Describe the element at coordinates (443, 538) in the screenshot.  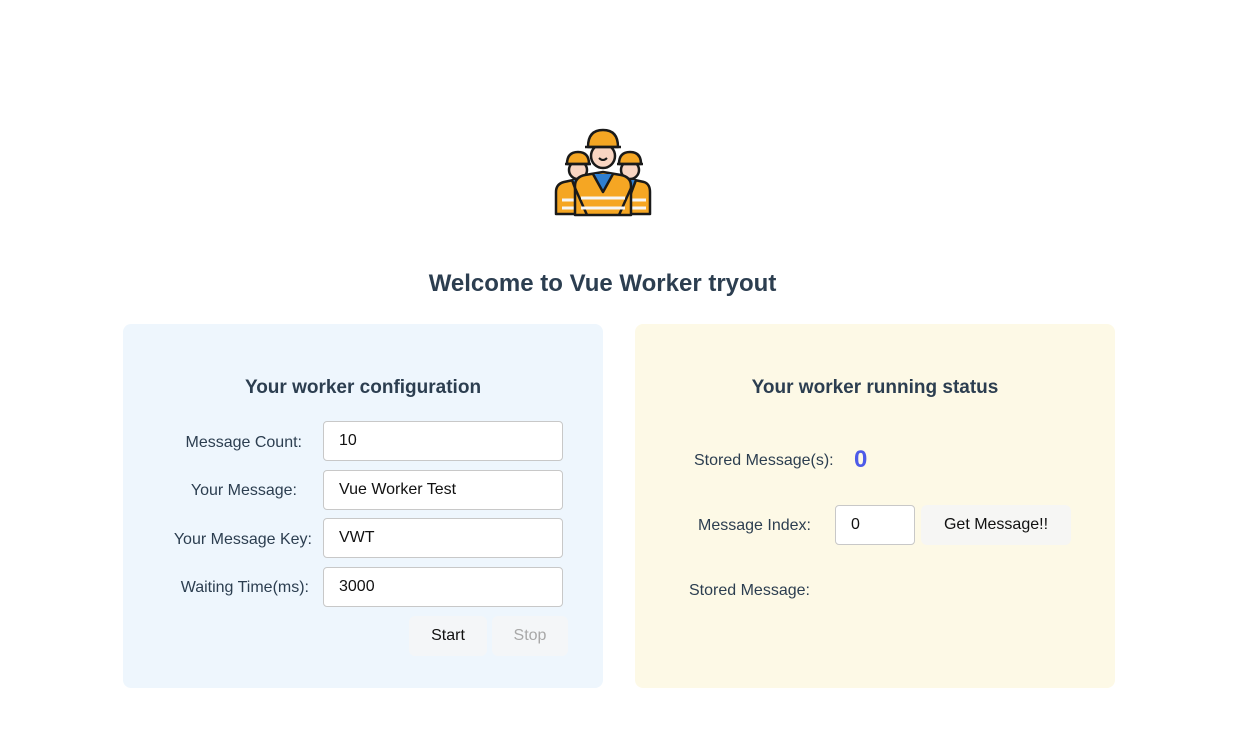
I see `message-key-input` at that location.